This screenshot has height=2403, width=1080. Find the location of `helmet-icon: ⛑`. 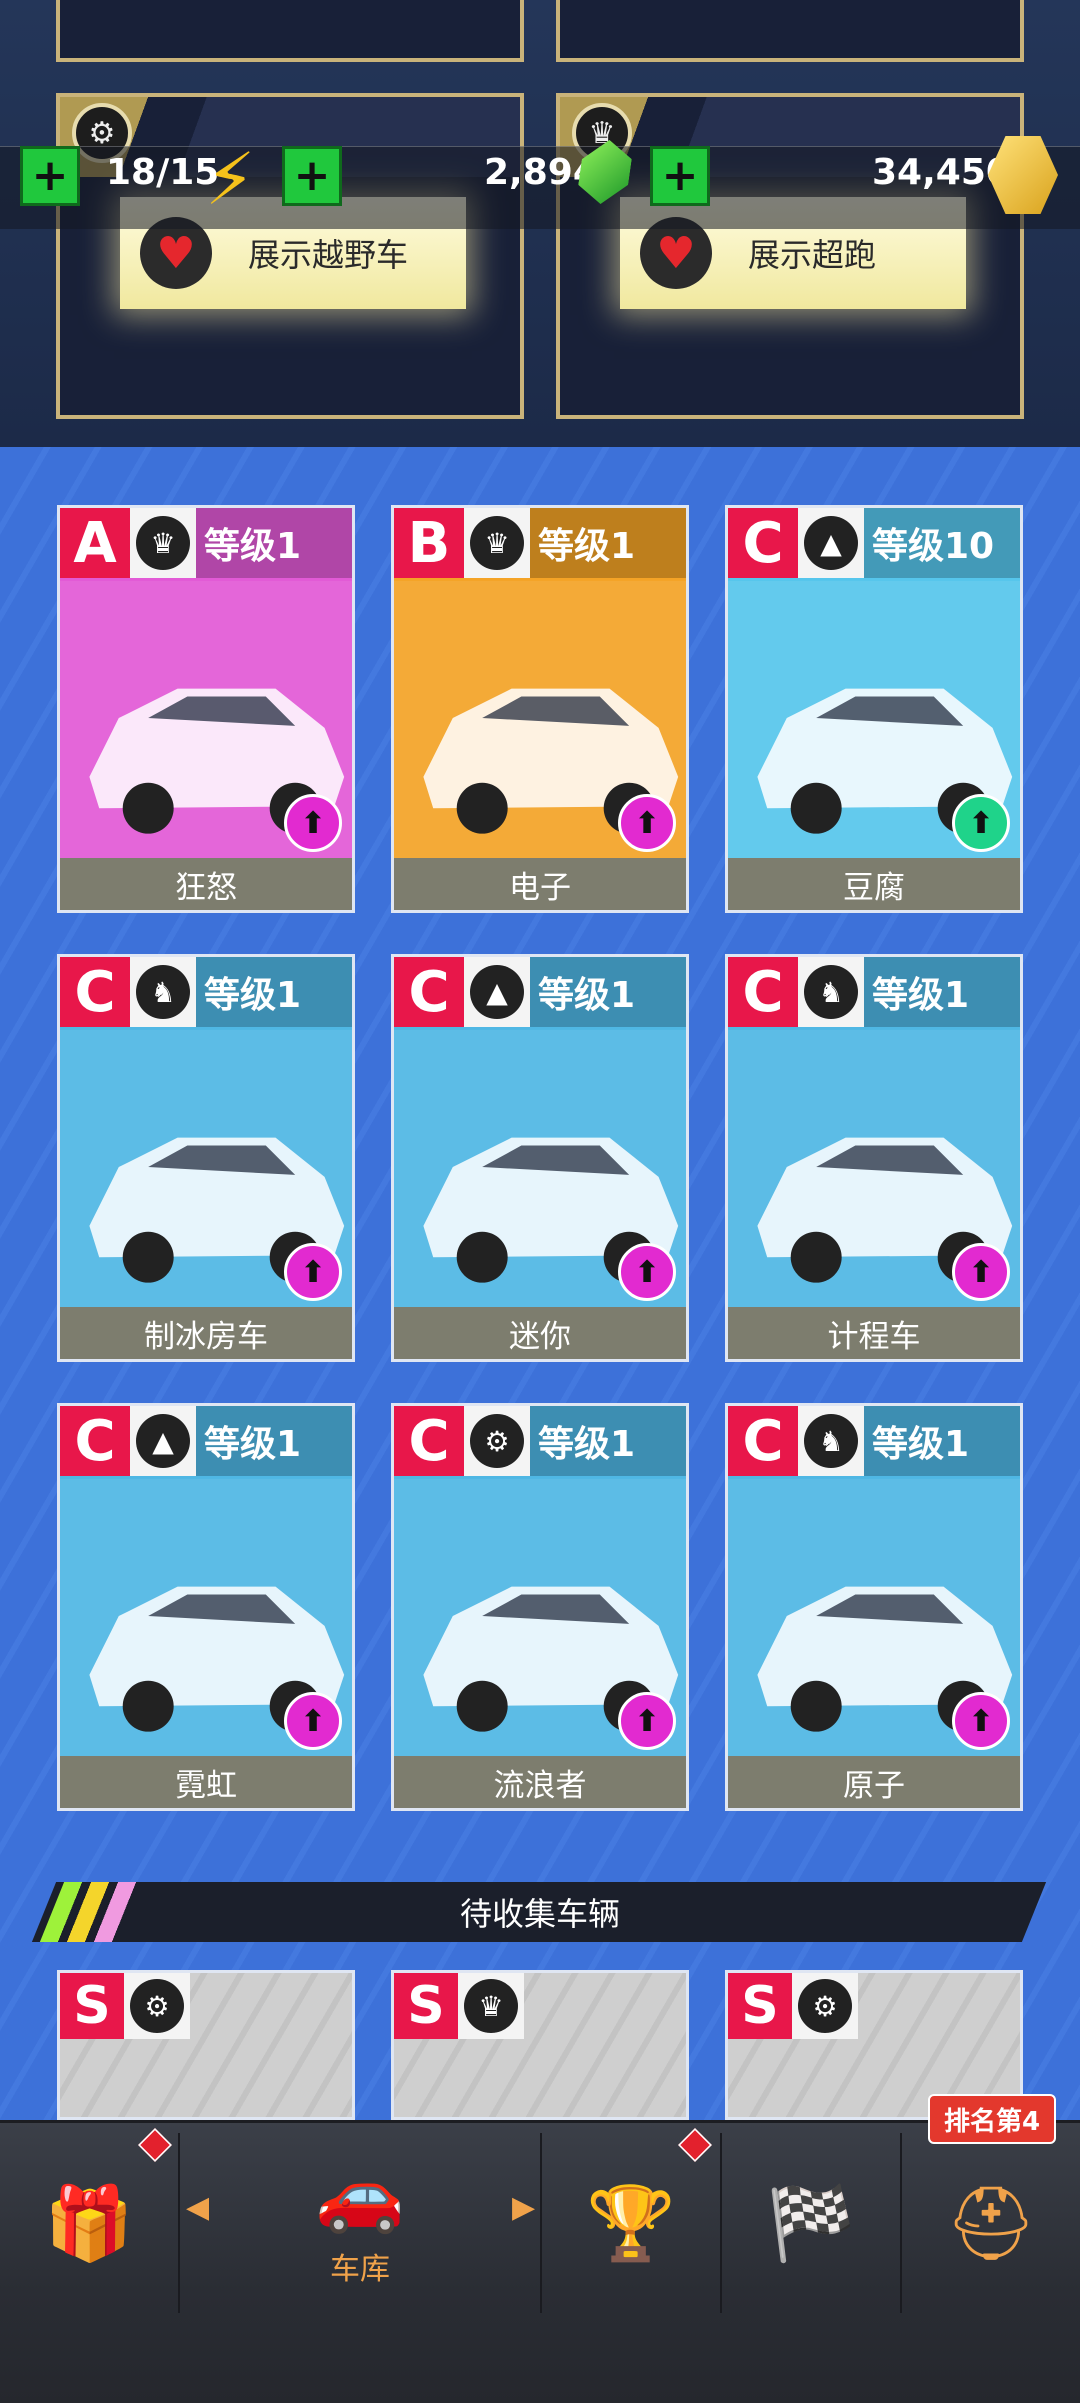

helmet-icon: ⛑ is located at coordinates (991, 2223).